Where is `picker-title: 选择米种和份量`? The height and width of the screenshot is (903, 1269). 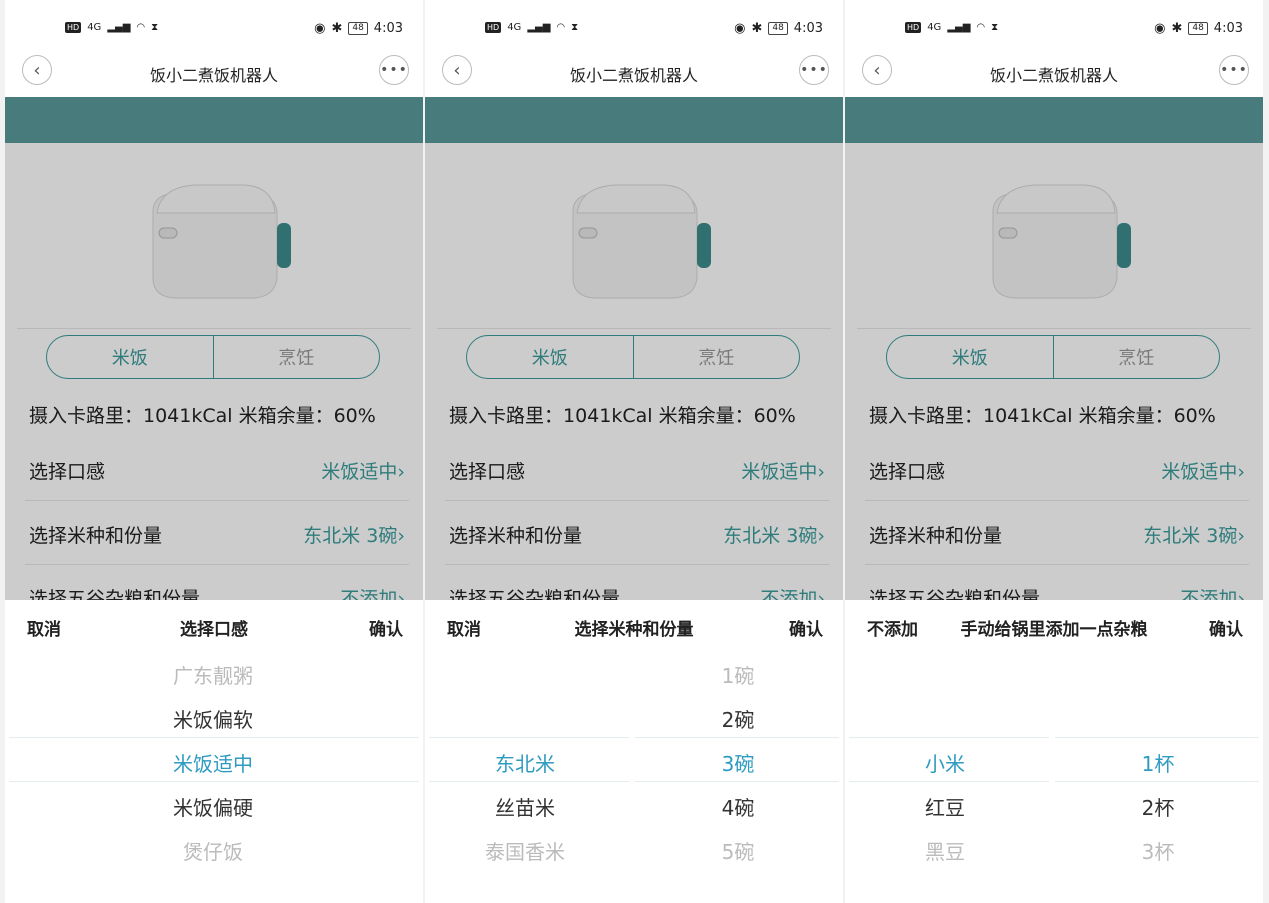 picker-title: 选择米种和份量 is located at coordinates (634, 630).